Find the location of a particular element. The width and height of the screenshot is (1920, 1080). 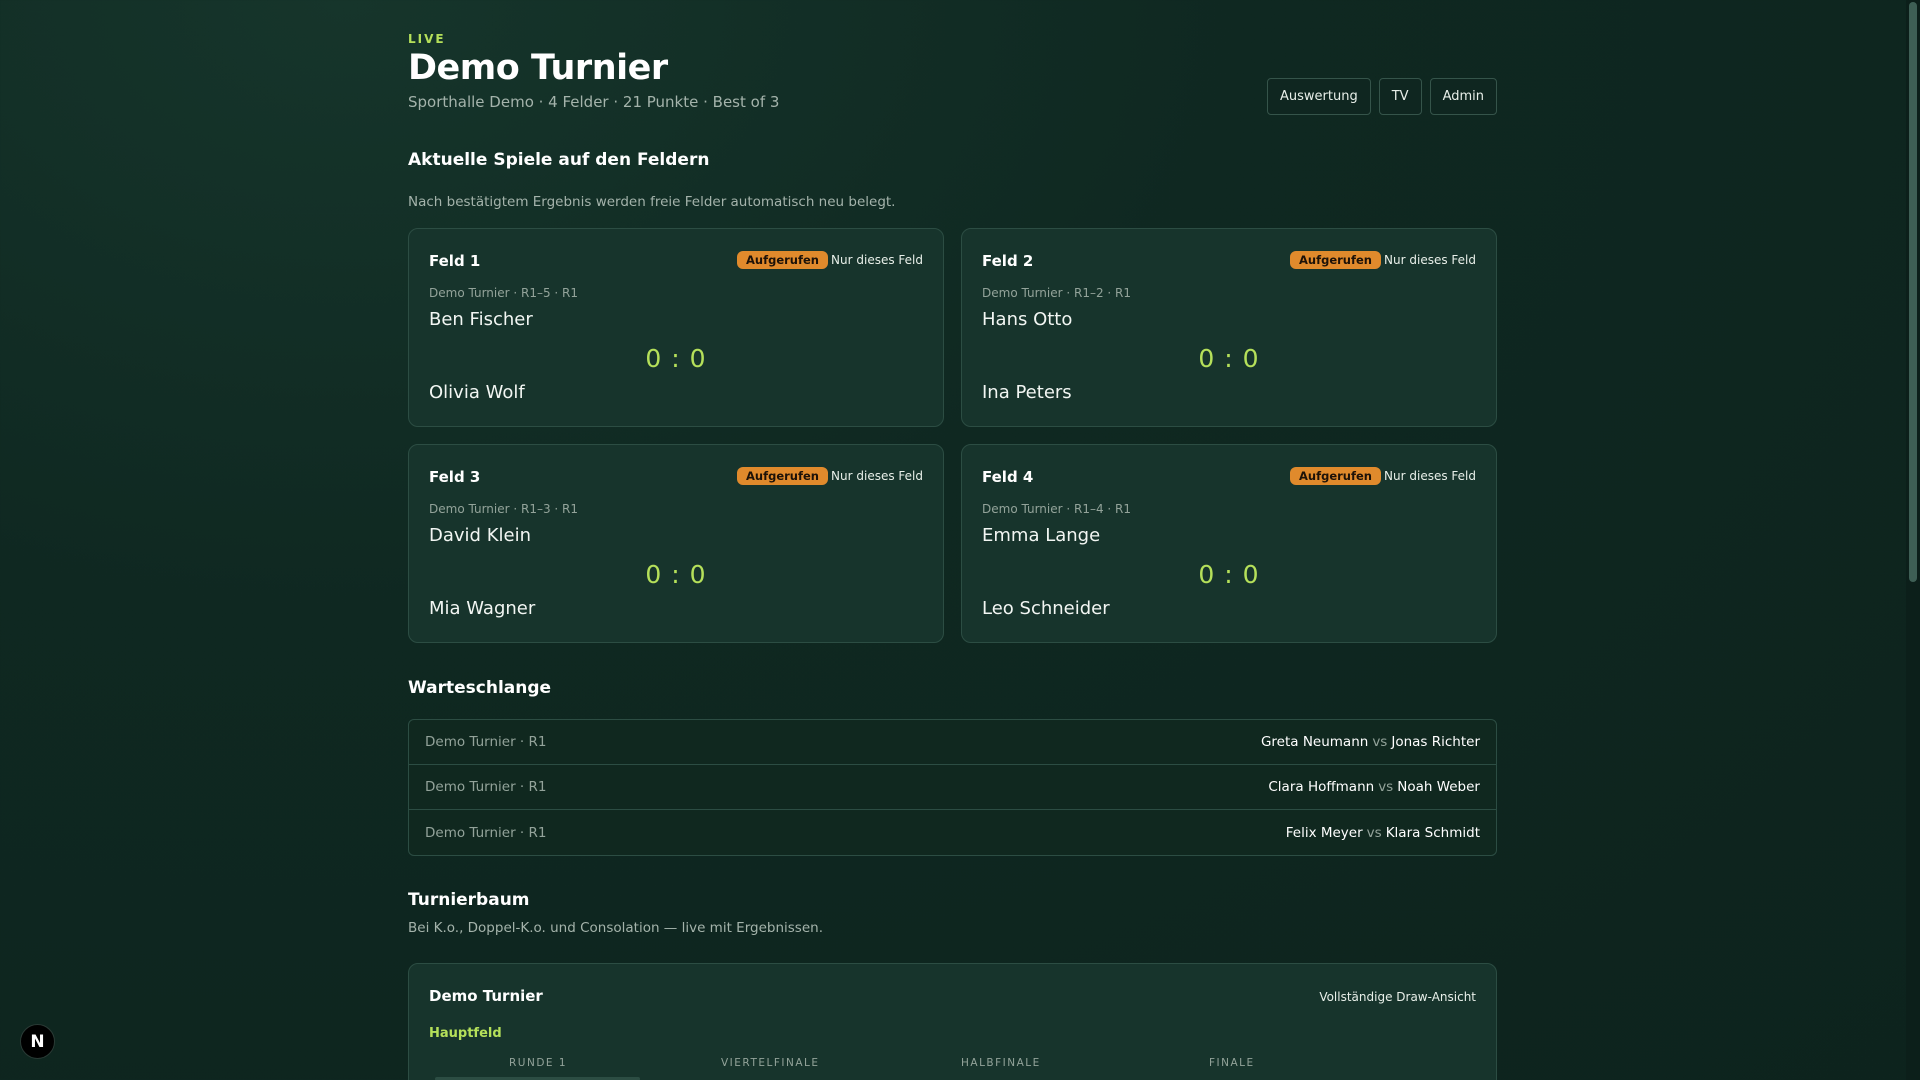

queue-title: Warteschlange is located at coordinates (480, 688).